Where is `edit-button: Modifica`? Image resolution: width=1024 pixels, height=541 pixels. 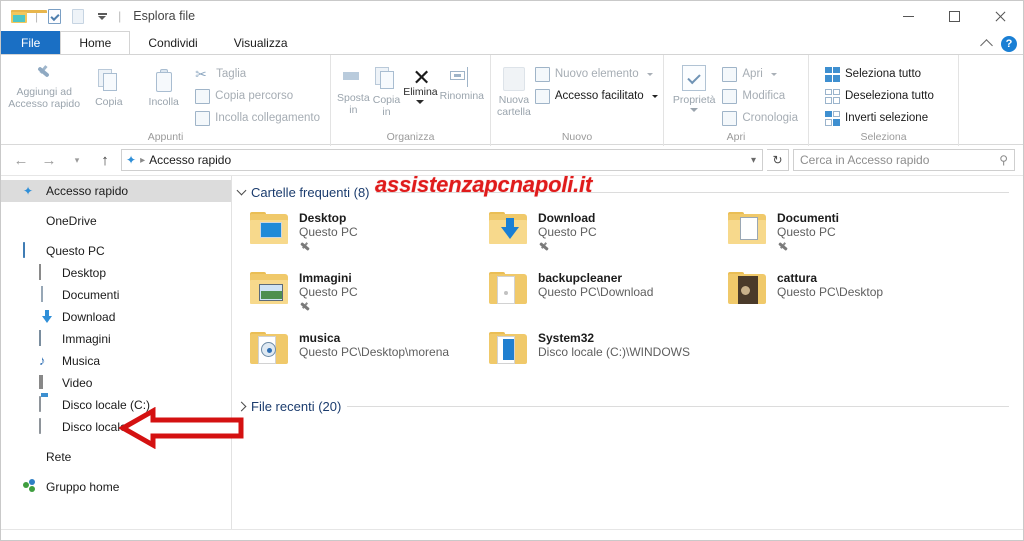
edit-button: Modifica is located at coordinates (760, 96).